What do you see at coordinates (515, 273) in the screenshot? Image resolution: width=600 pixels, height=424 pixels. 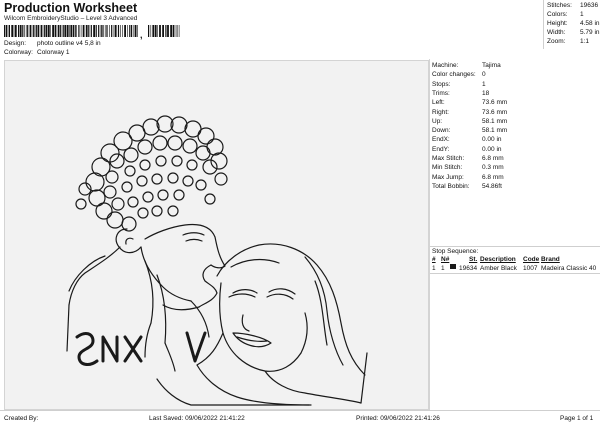 I see `sequence-divider` at bounding box center [515, 273].